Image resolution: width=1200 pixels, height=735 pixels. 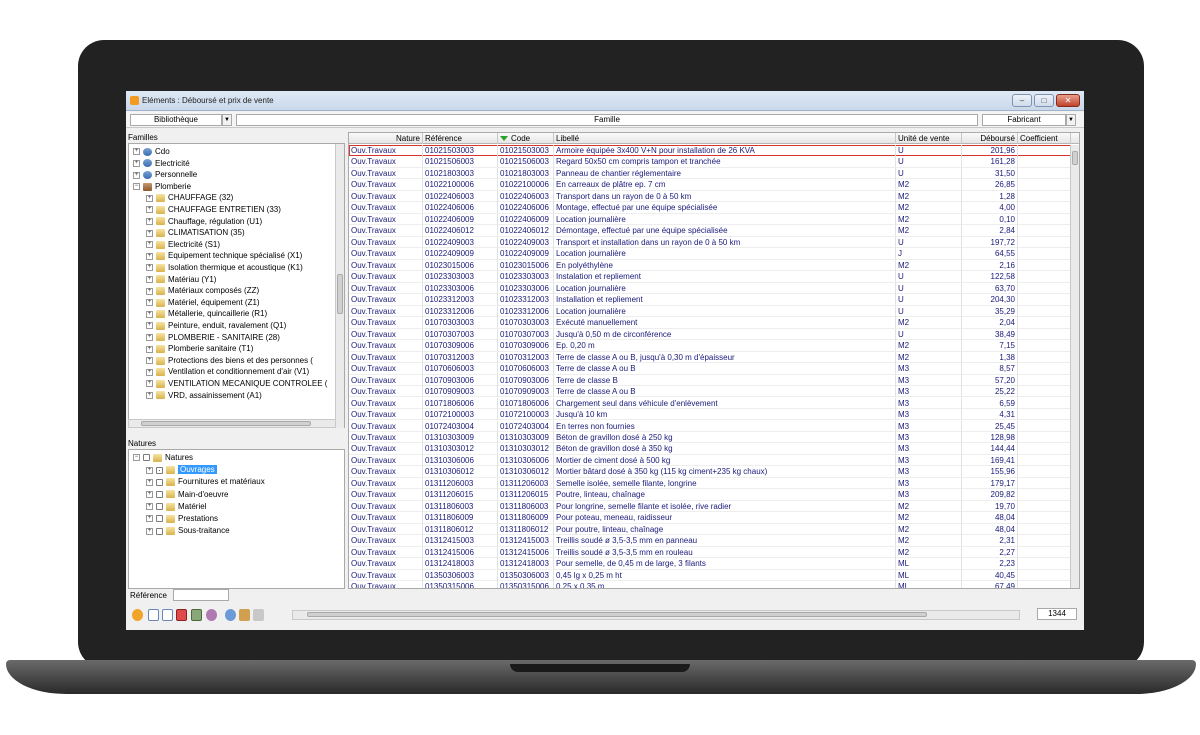 What do you see at coordinates (153, 615) in the screenshot?
I see `new-document-icon` at bounding box center [153, 615].